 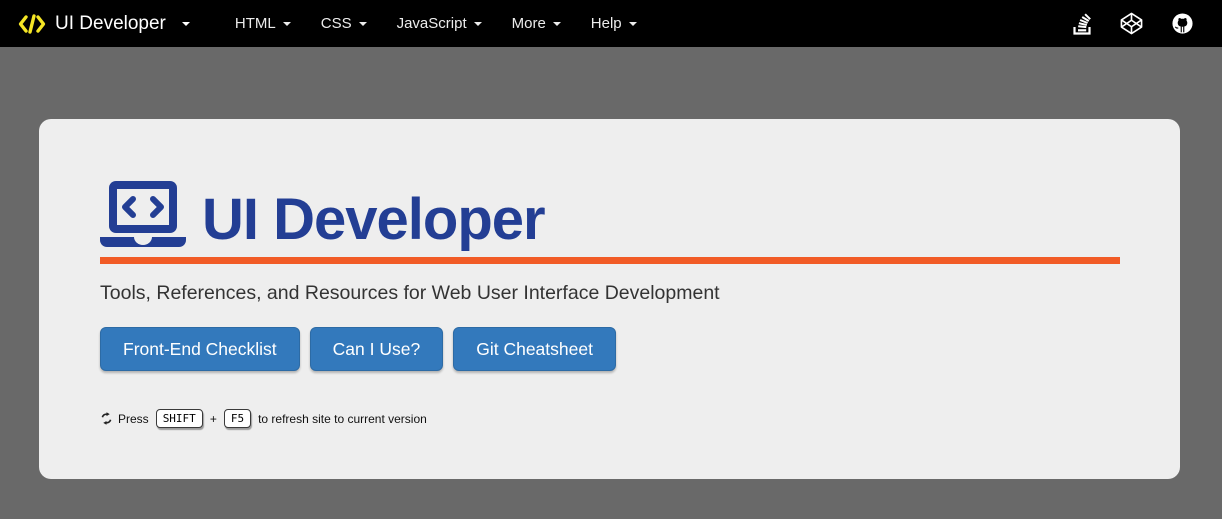 What do you see at coordinates (342, 418) in the screenshot?
I see `note-suffix: to refresh site to current version` at bounding box center [342, 418].